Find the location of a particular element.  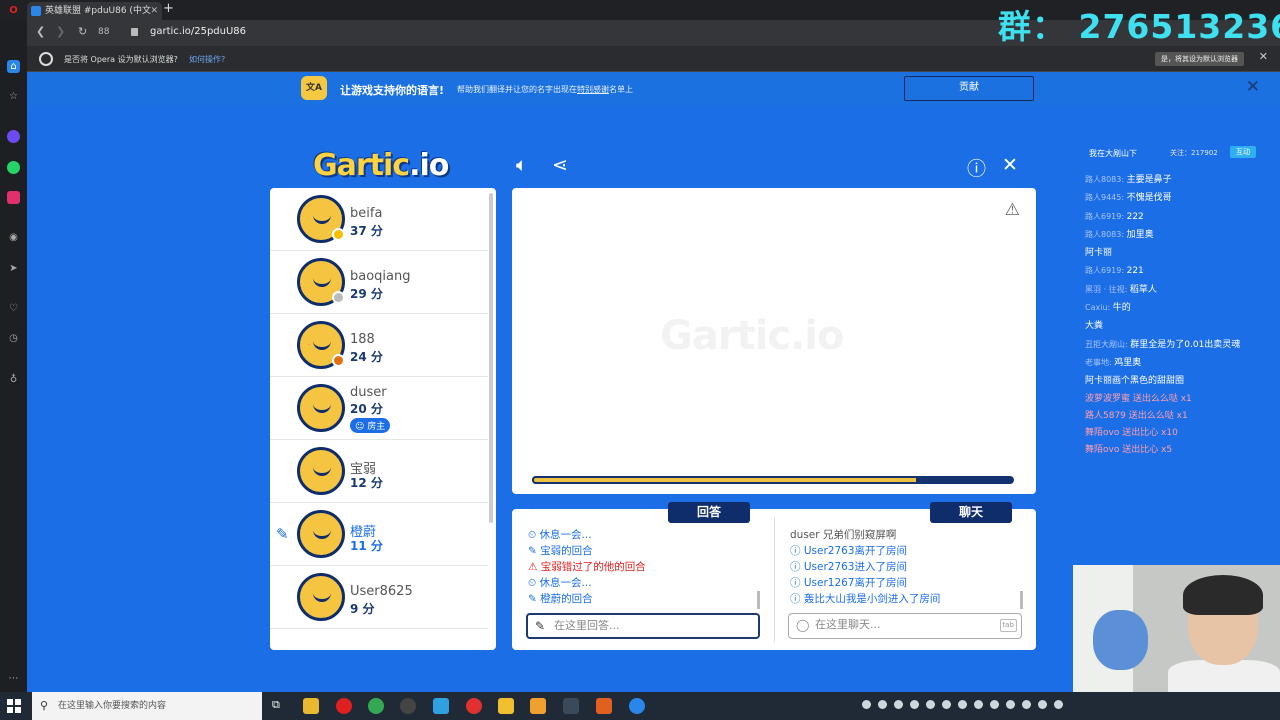

player-icon: ◉ is located at coordinates (13, 237).